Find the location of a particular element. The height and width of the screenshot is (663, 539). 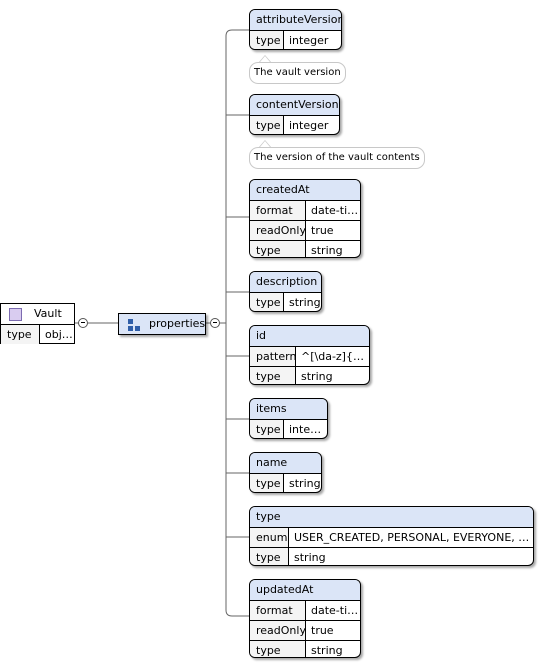

node-contentVersion: contentVersion type integer is located at coordinates (294, 114).